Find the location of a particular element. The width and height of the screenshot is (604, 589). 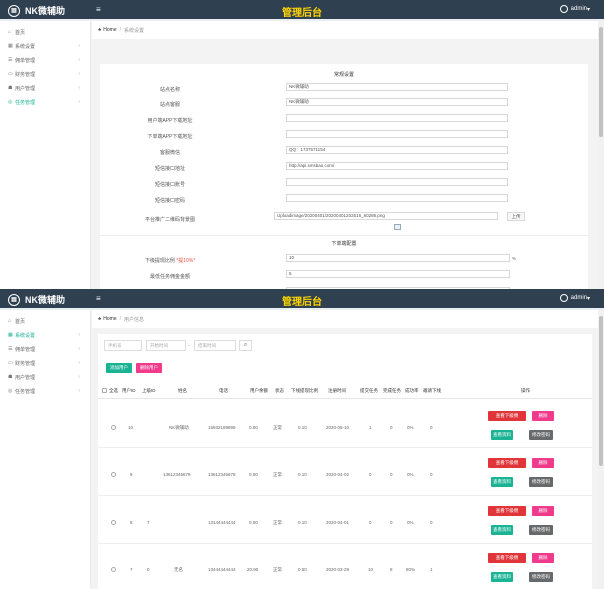

site-name-input: NK微辅助 is located at coordinates (397, 87).